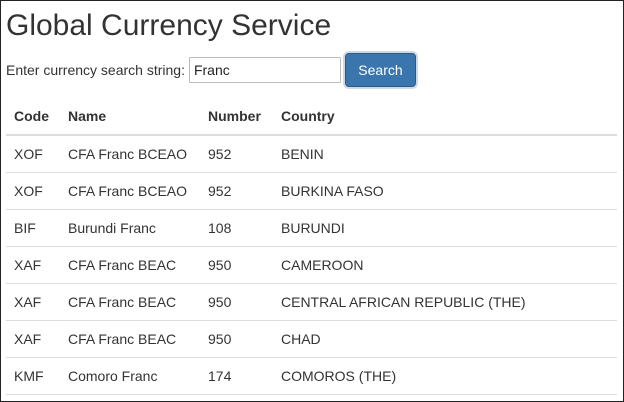  I want to click on cell-country: BURUNDI, so click(445, 228).